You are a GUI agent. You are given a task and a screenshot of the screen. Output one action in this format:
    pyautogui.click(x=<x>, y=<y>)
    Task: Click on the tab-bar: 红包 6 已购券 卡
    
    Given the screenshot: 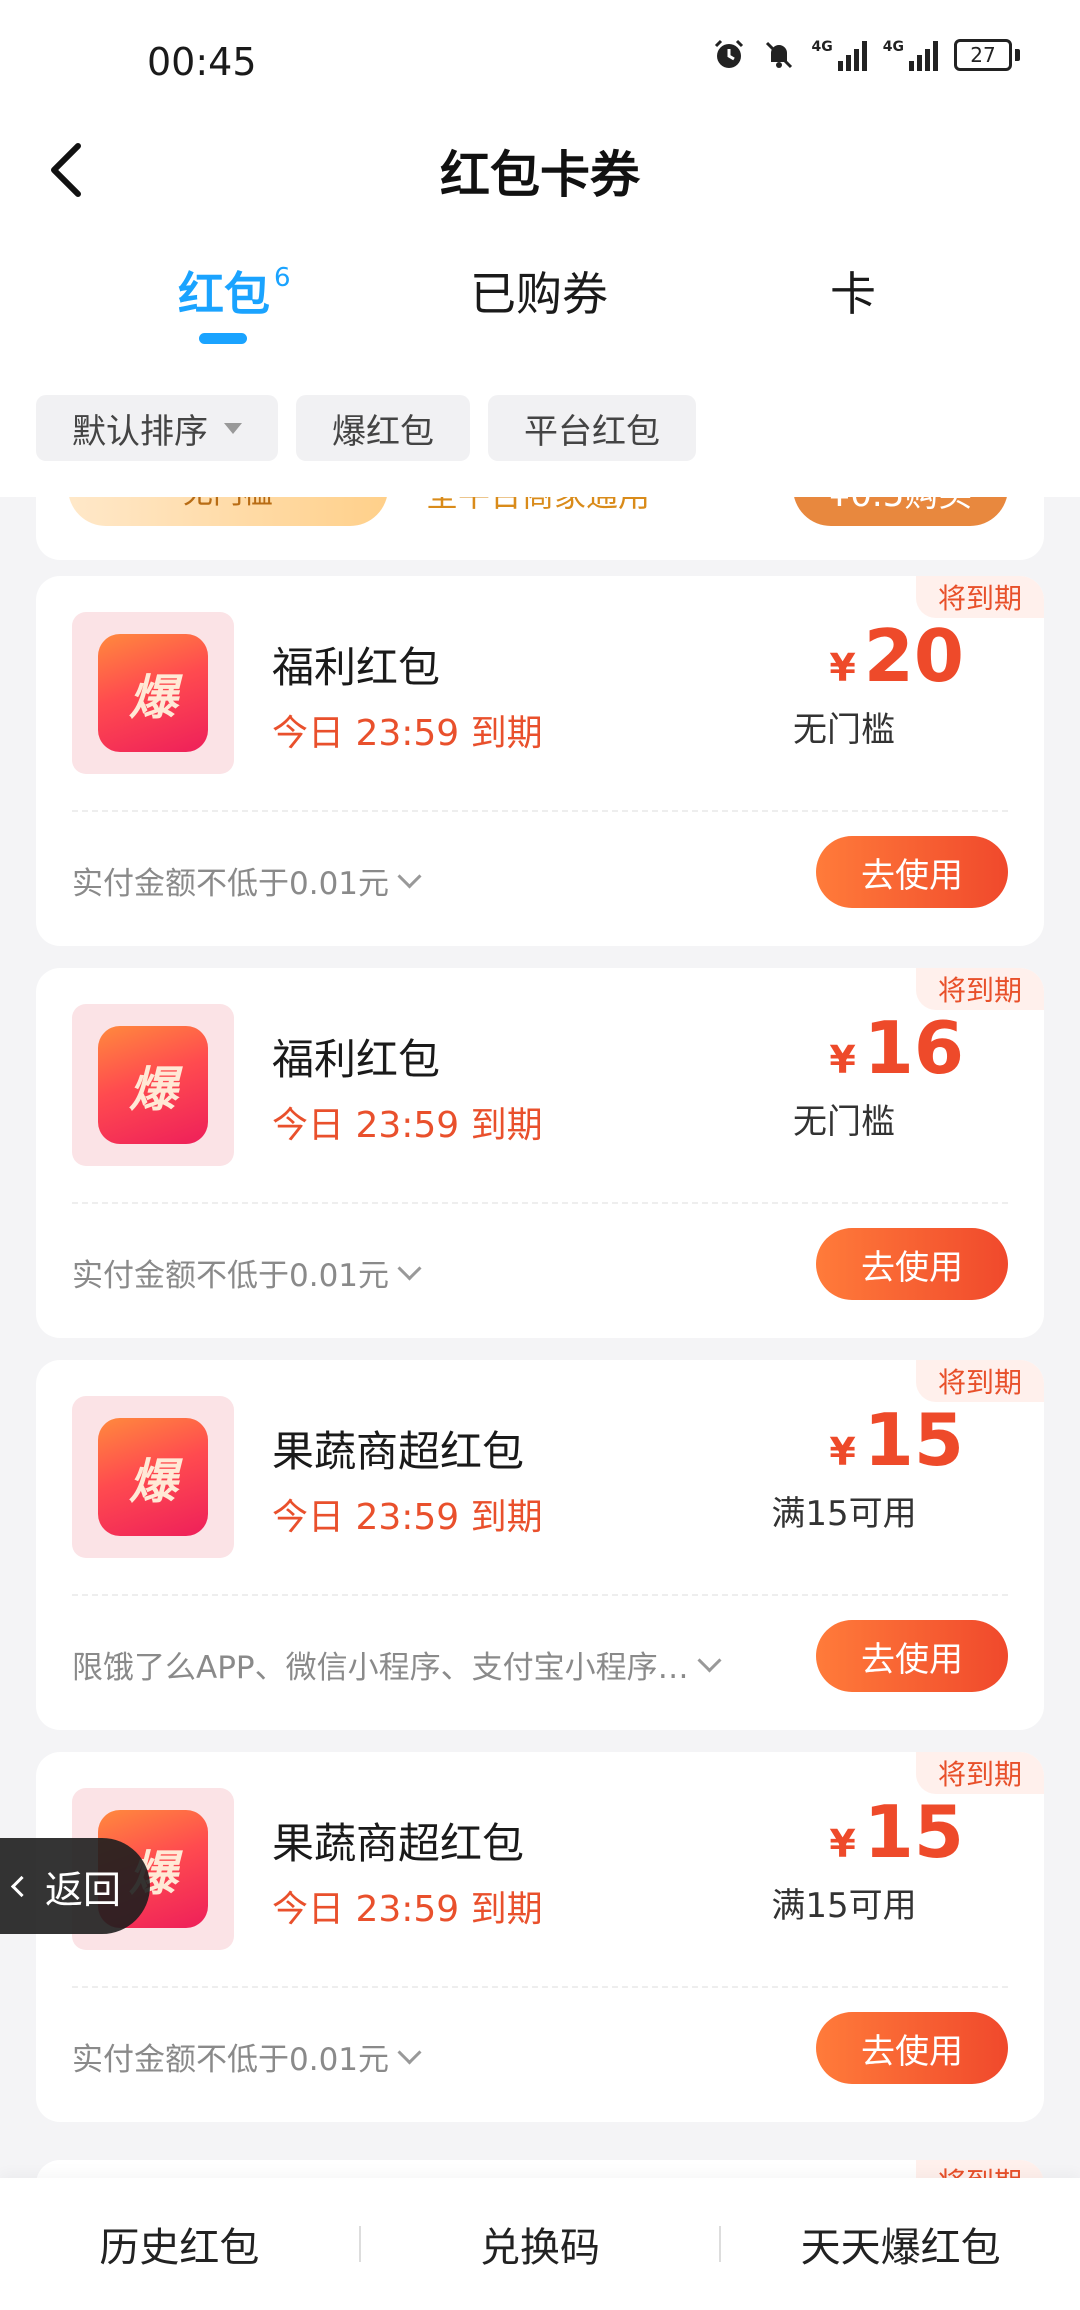 What is the action you would take?
    pyautogui.click(x=540, y=298)
    